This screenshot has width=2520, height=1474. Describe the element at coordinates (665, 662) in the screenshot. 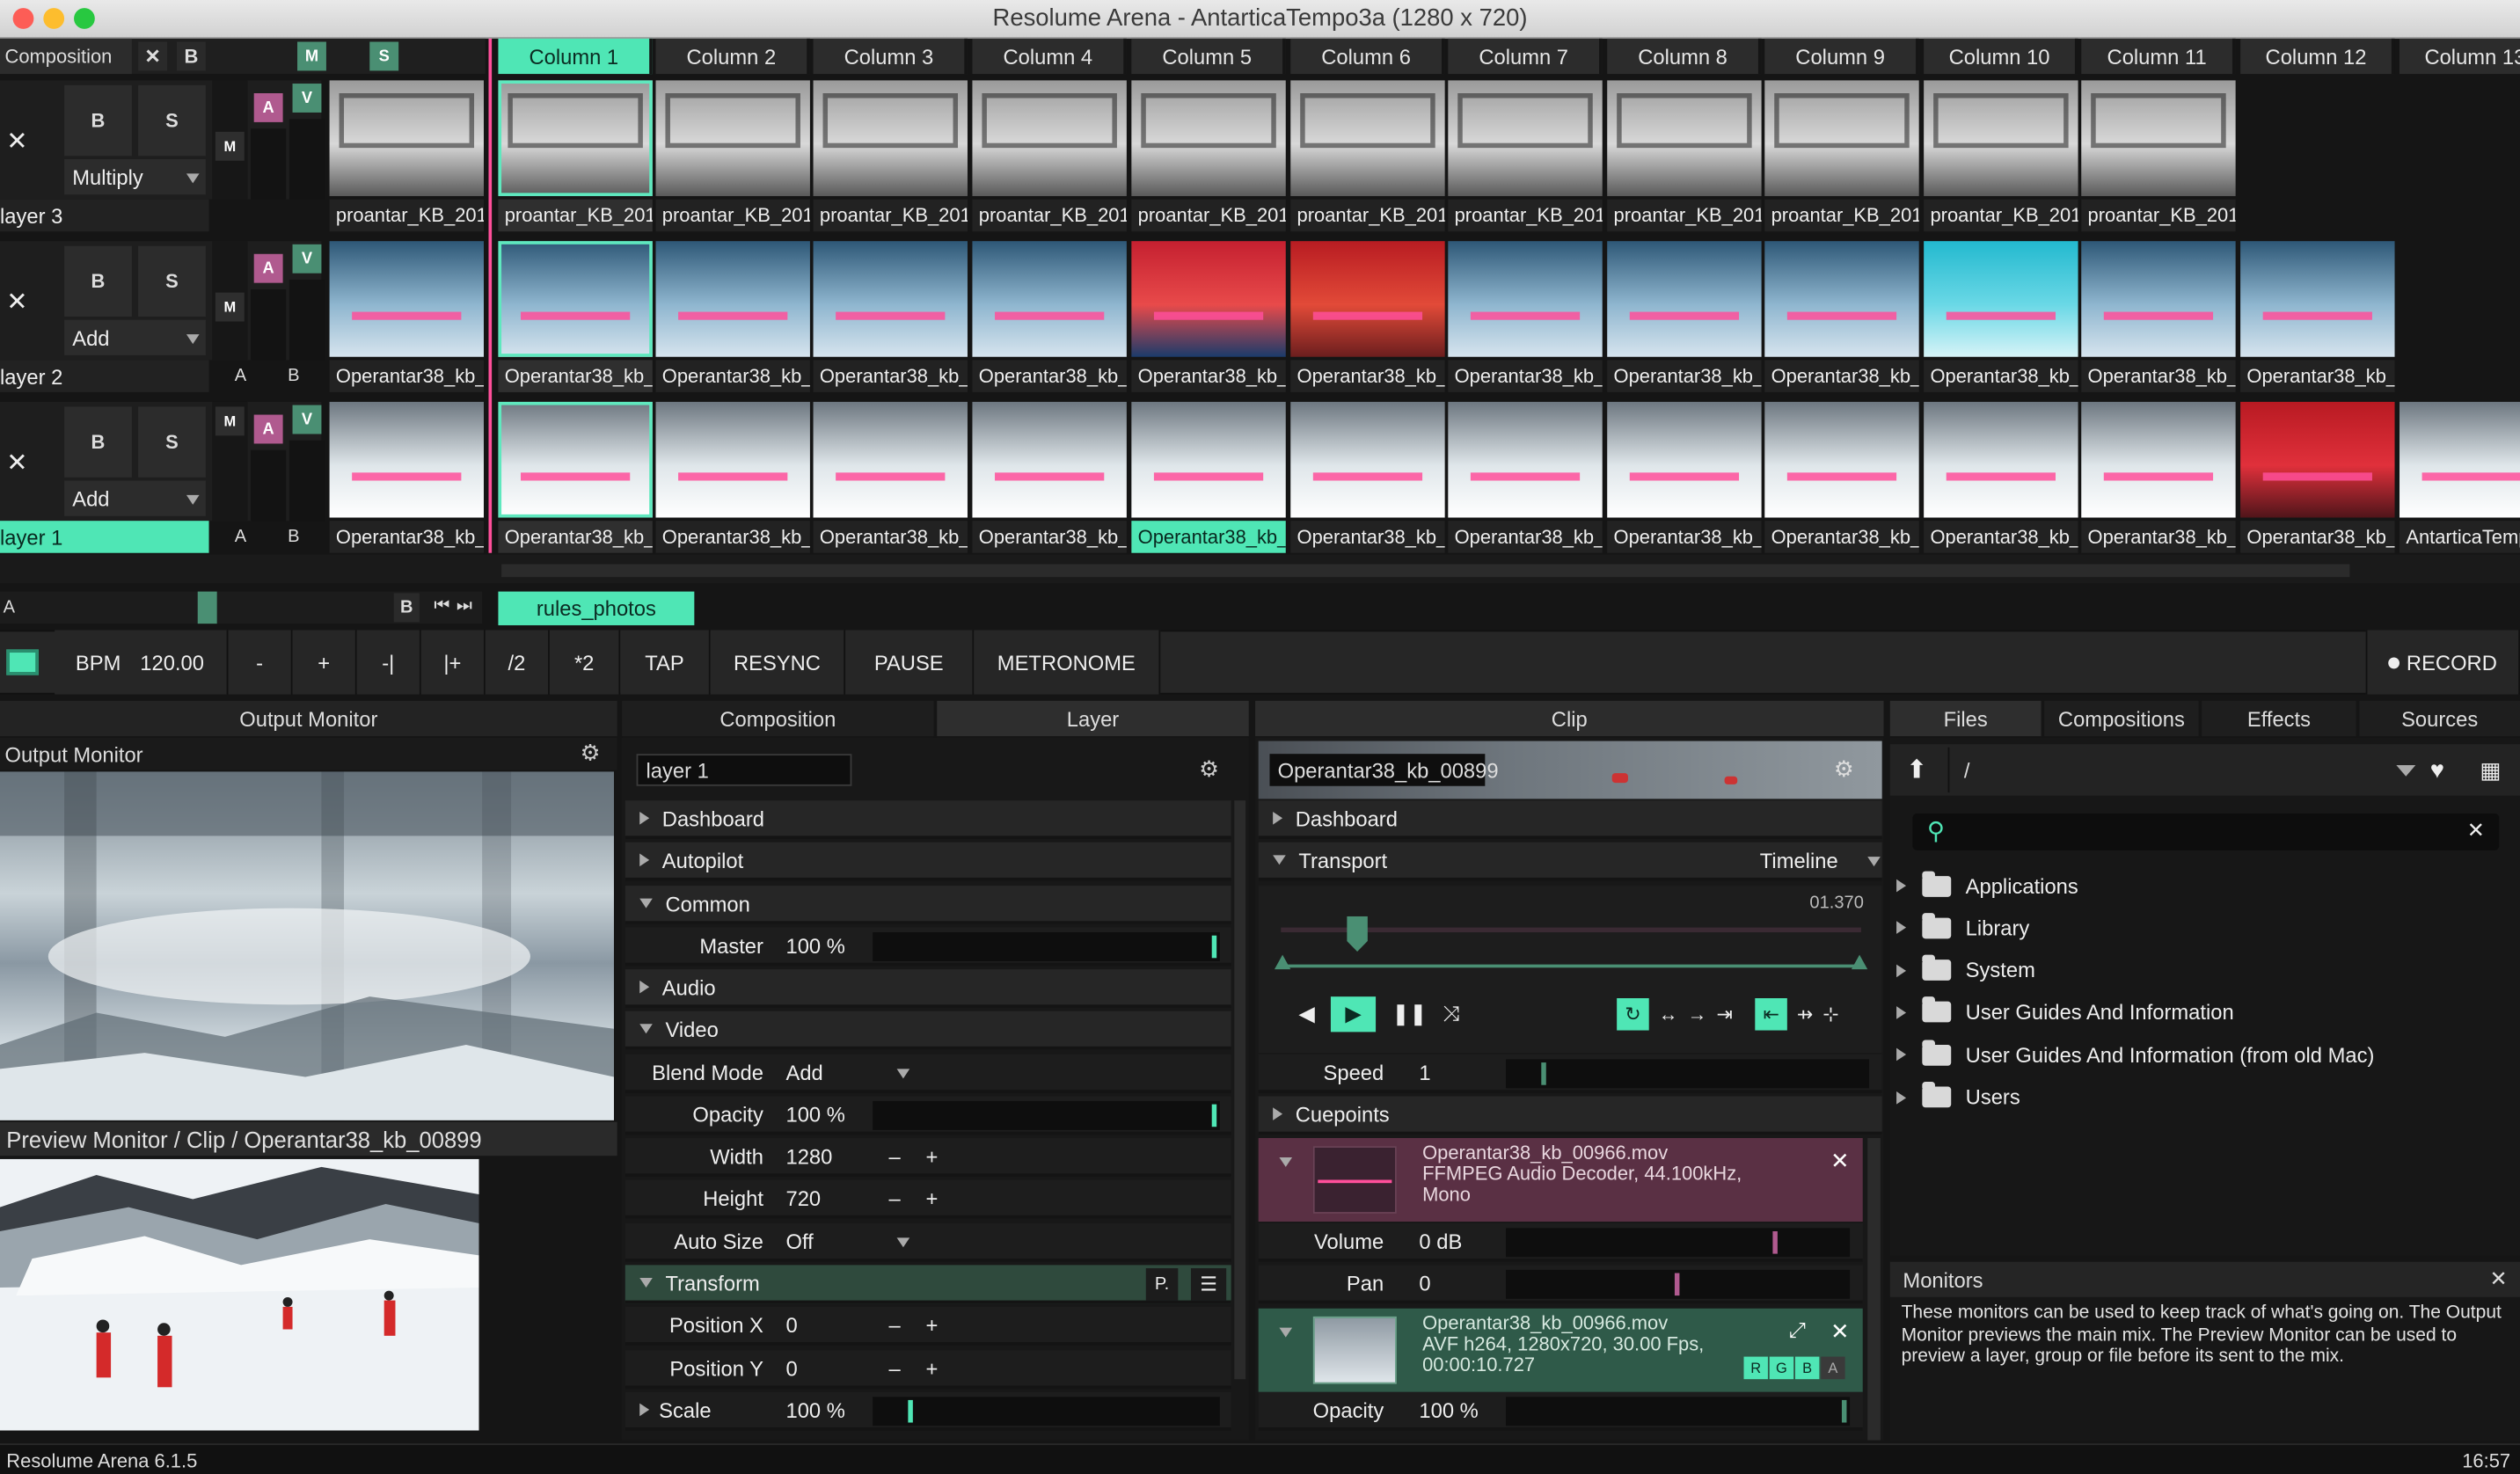

I see `bpm-button: TAP` at that location.